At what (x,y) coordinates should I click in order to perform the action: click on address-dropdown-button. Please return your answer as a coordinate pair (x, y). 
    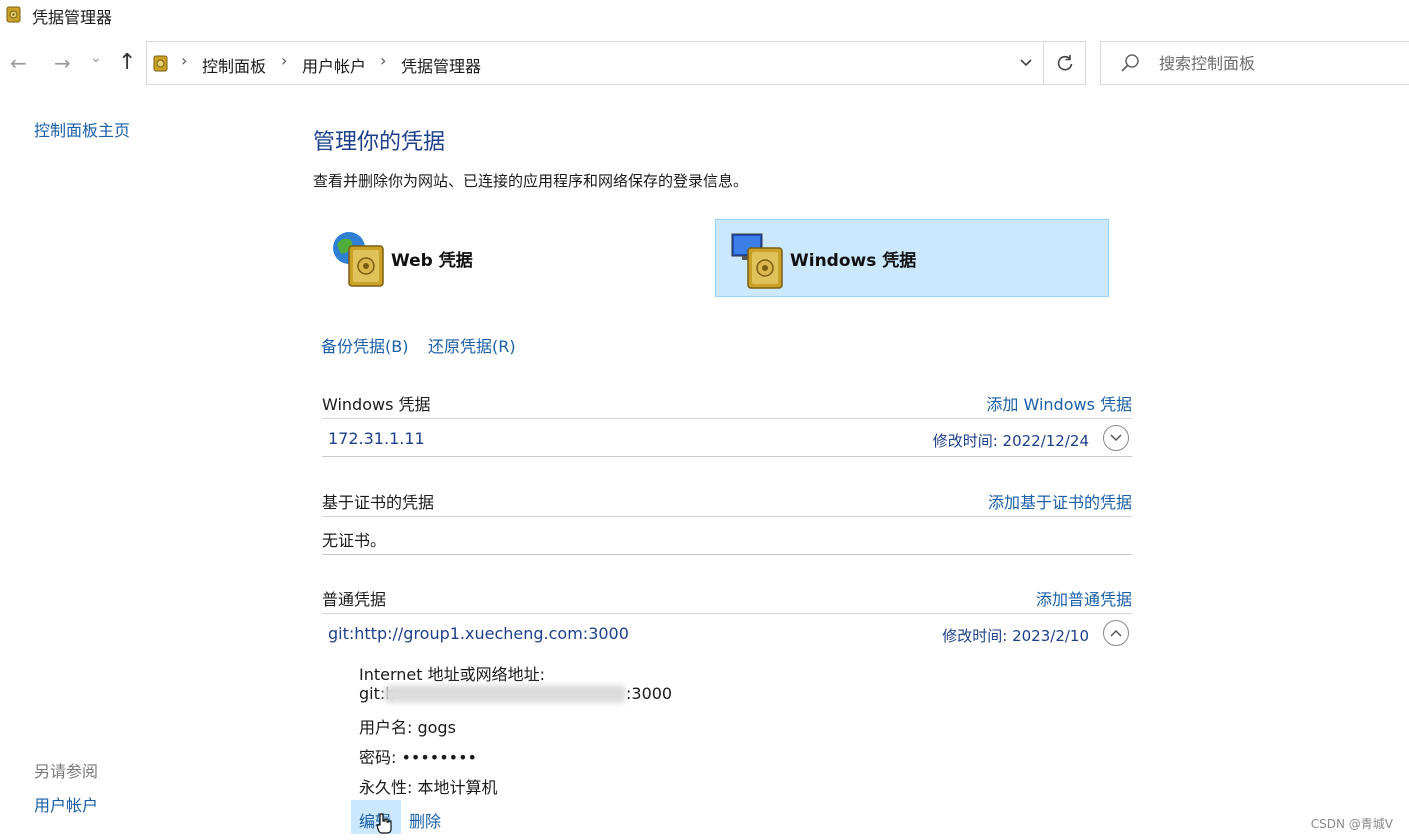
    Looking at the image, I should click on (1026, 63).